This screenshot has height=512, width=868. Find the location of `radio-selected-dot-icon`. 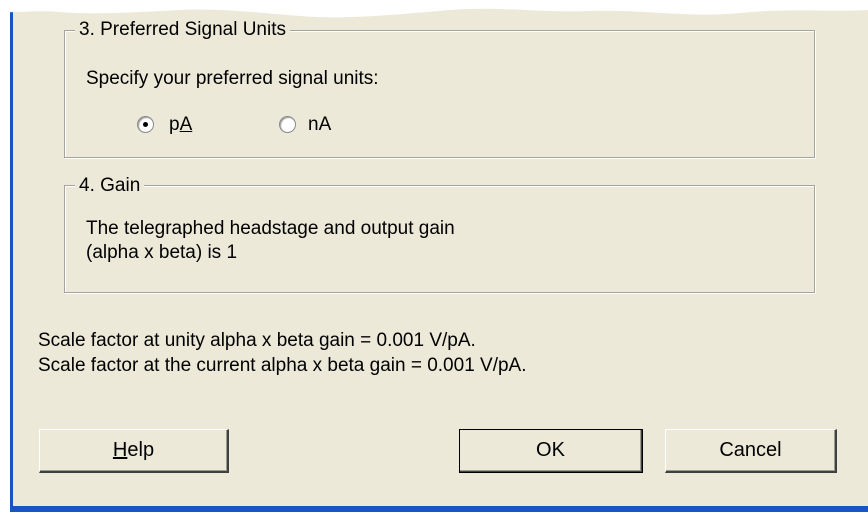

radio-selected-dot-icon is located at coordinates (145, 124).